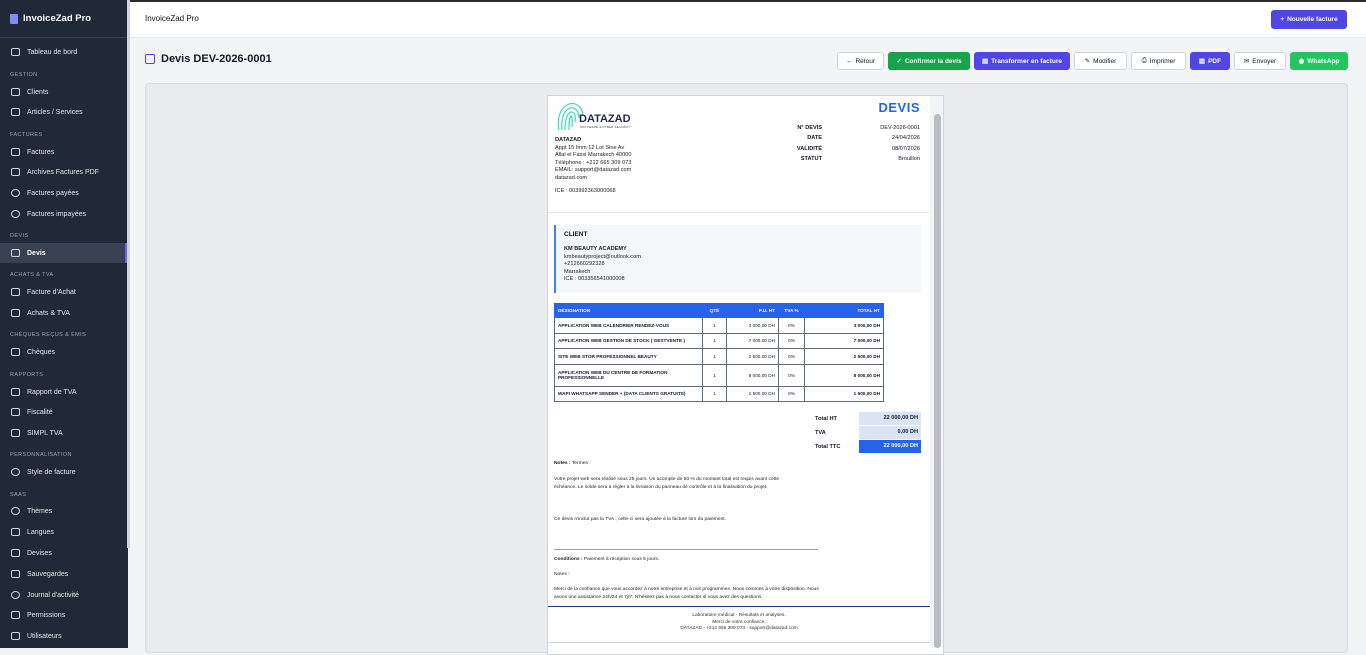 The width and height of the screenshot is (1366, 655). What do you see at coordinates (26, 135) in the screenshot?
I see `section-factures: FACTURES` at bounding box center [26, 135].